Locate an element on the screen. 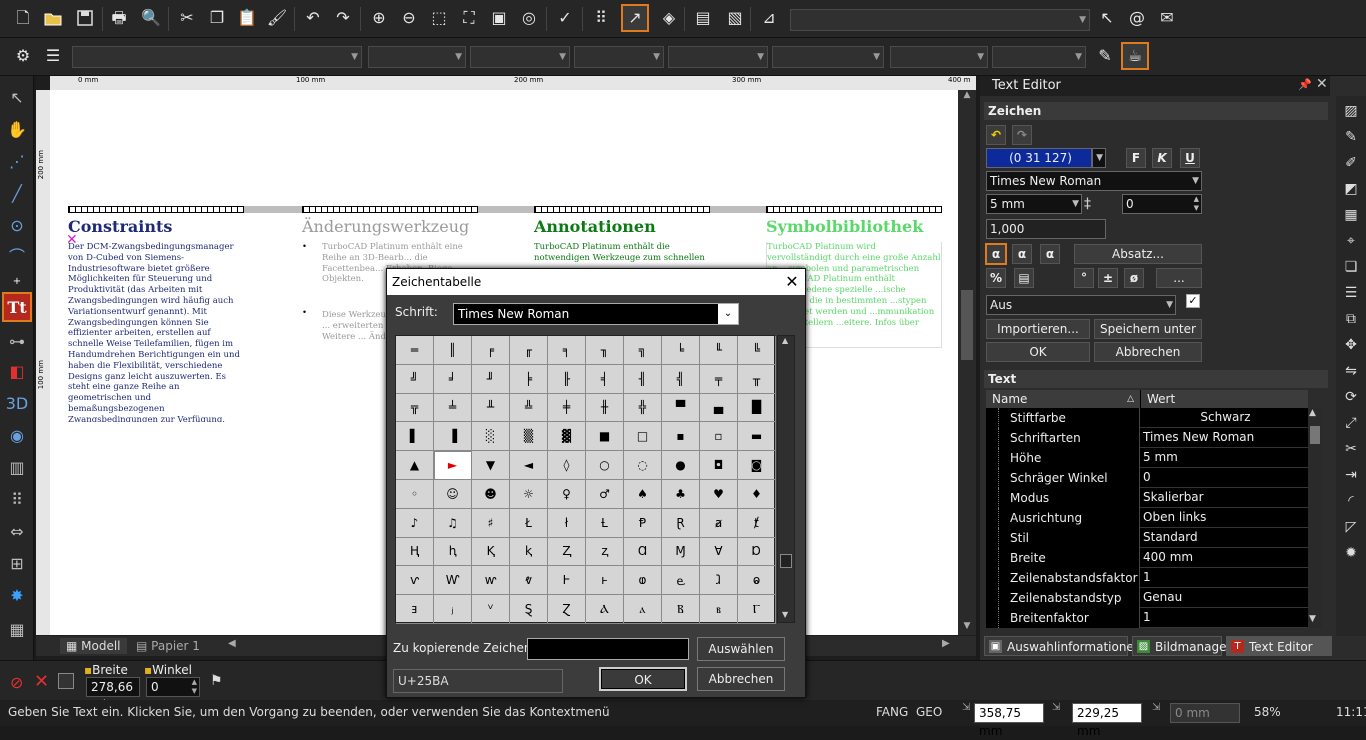  property-row: Stiftfarbe Schwarz is located at coordinates (1147, 418).